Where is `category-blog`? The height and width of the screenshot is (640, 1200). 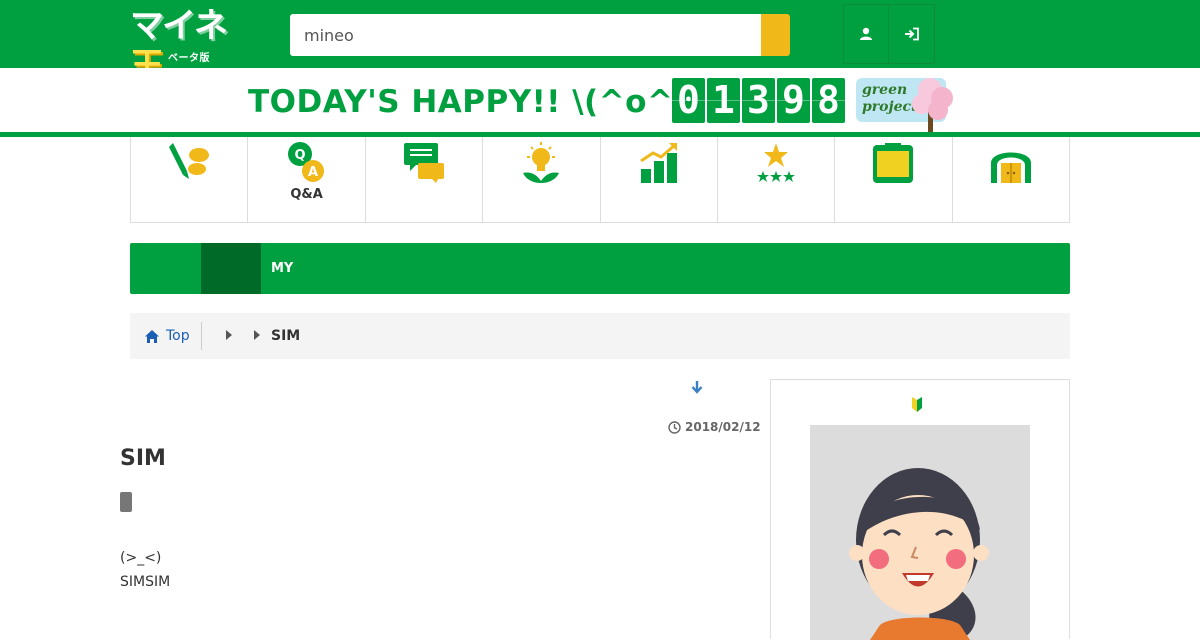 category-blog is located at coordinates (190, 179).